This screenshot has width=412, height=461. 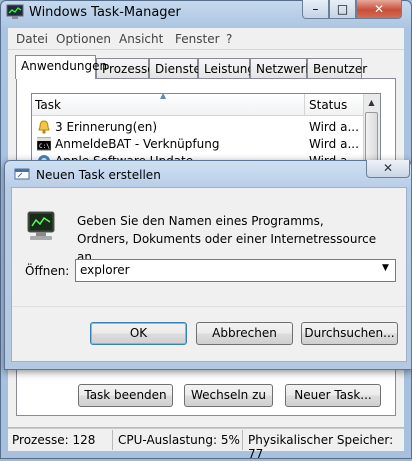 I want to click on maximize-icon: □, so click(x=342, y=9).